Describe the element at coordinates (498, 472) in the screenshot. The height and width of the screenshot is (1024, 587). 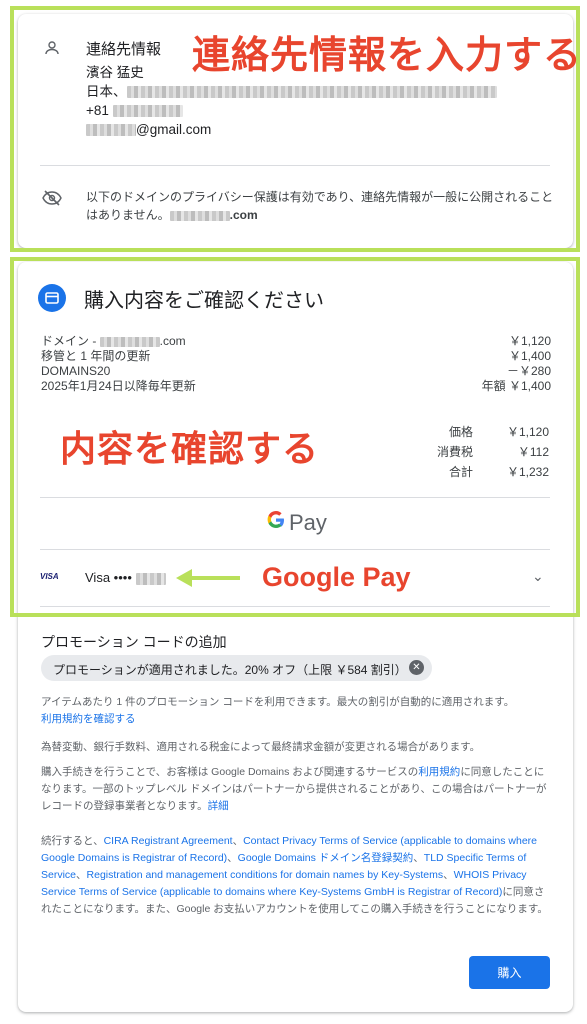
I see `total-row: 合計 ￥1,232` at that location.